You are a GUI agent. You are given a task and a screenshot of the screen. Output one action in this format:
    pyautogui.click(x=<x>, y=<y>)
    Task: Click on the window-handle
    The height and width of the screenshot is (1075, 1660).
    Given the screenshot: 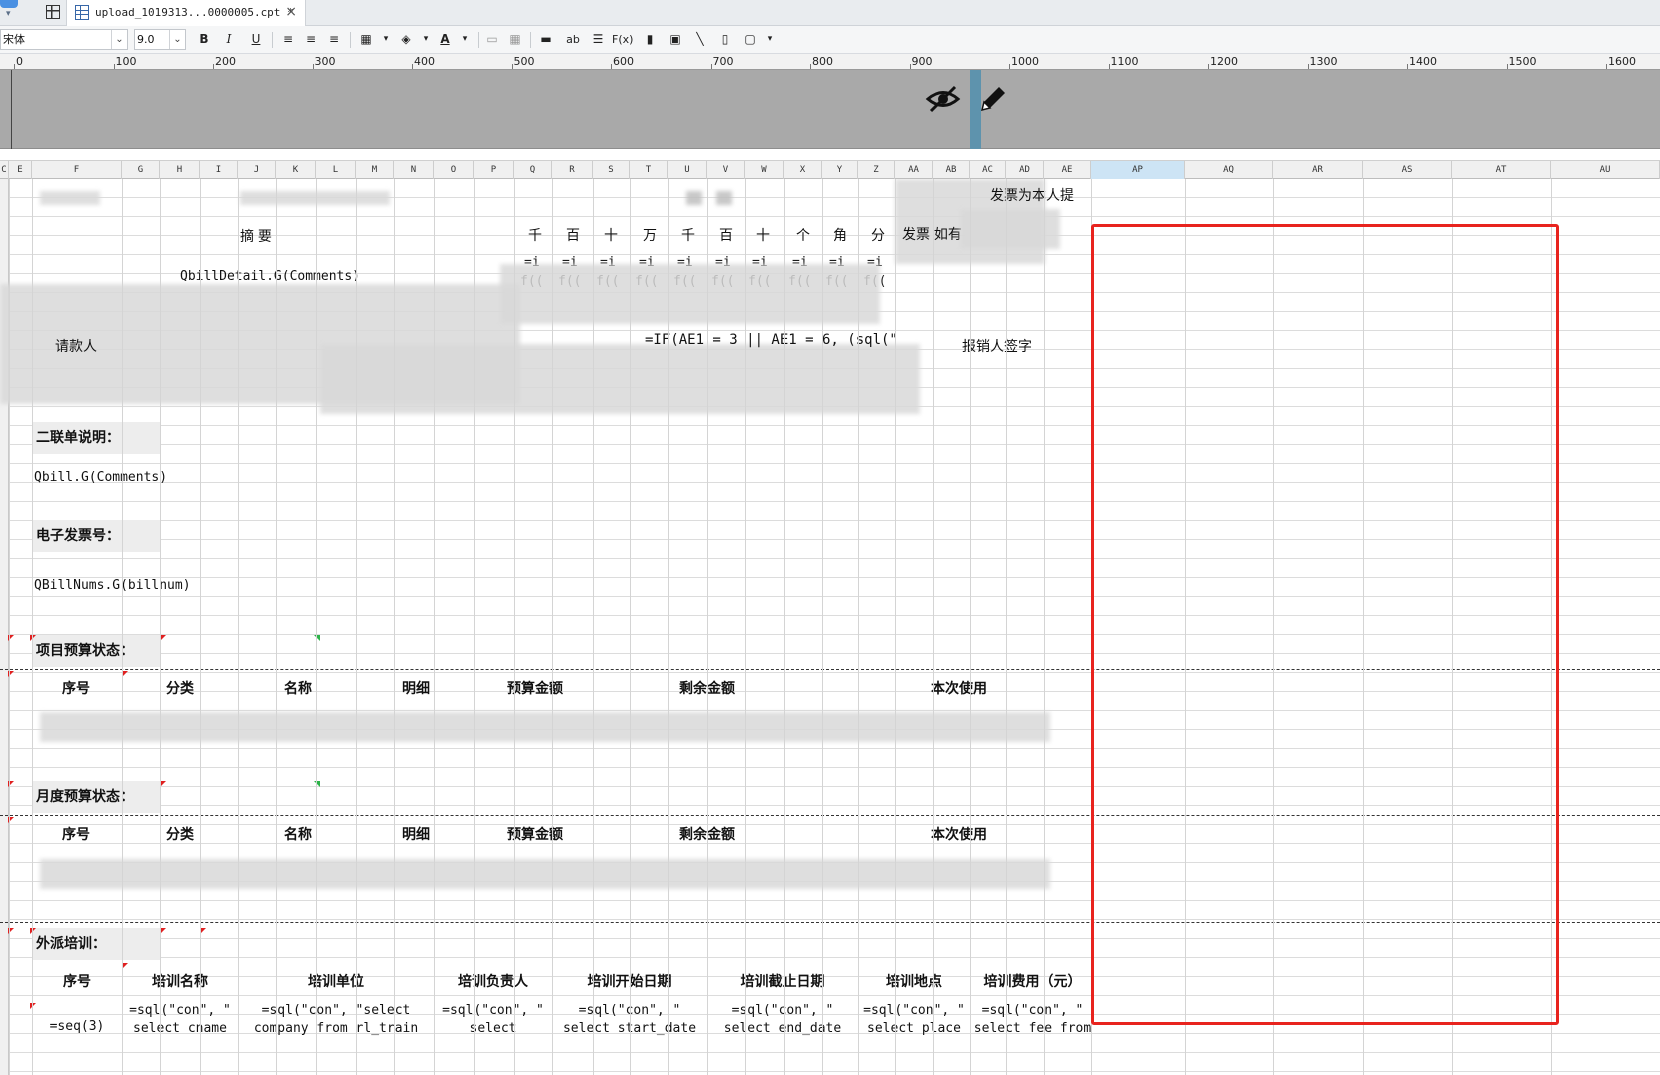 What is the action you would take?
    pyautogui.click(x=9, y=4)
    